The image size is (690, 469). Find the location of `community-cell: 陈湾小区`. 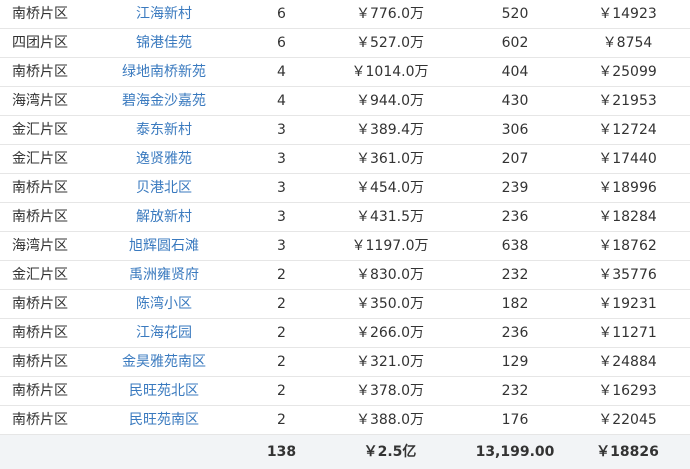

community-cell: 陈湾小区 is located at coordinates (164, 304).